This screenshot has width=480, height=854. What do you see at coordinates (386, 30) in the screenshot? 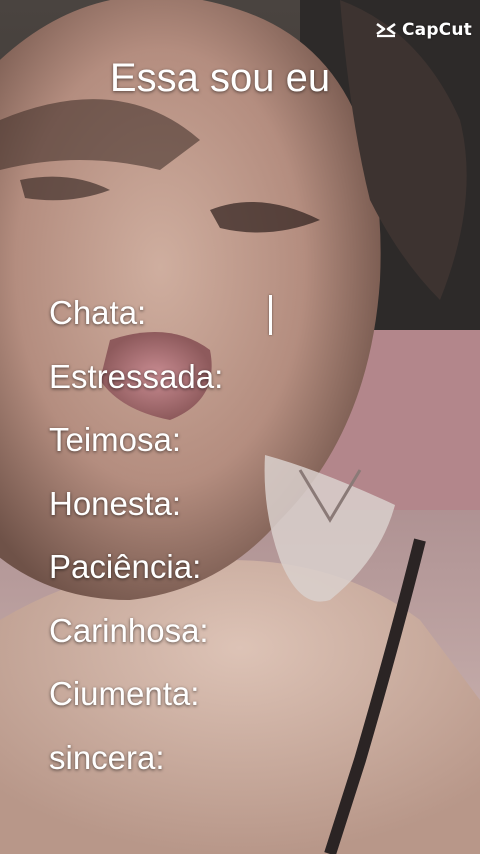
I see `capcut-logo-icon` at bounding box center [386, 30].